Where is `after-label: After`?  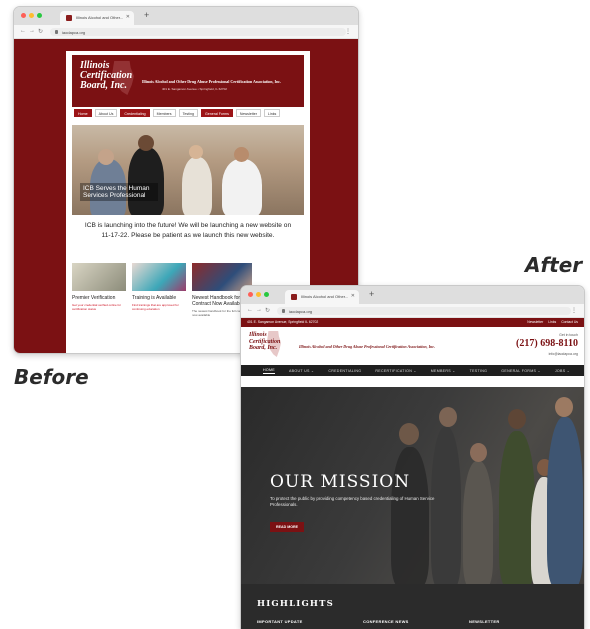
after-label: After is located at coordinates (554, 265).